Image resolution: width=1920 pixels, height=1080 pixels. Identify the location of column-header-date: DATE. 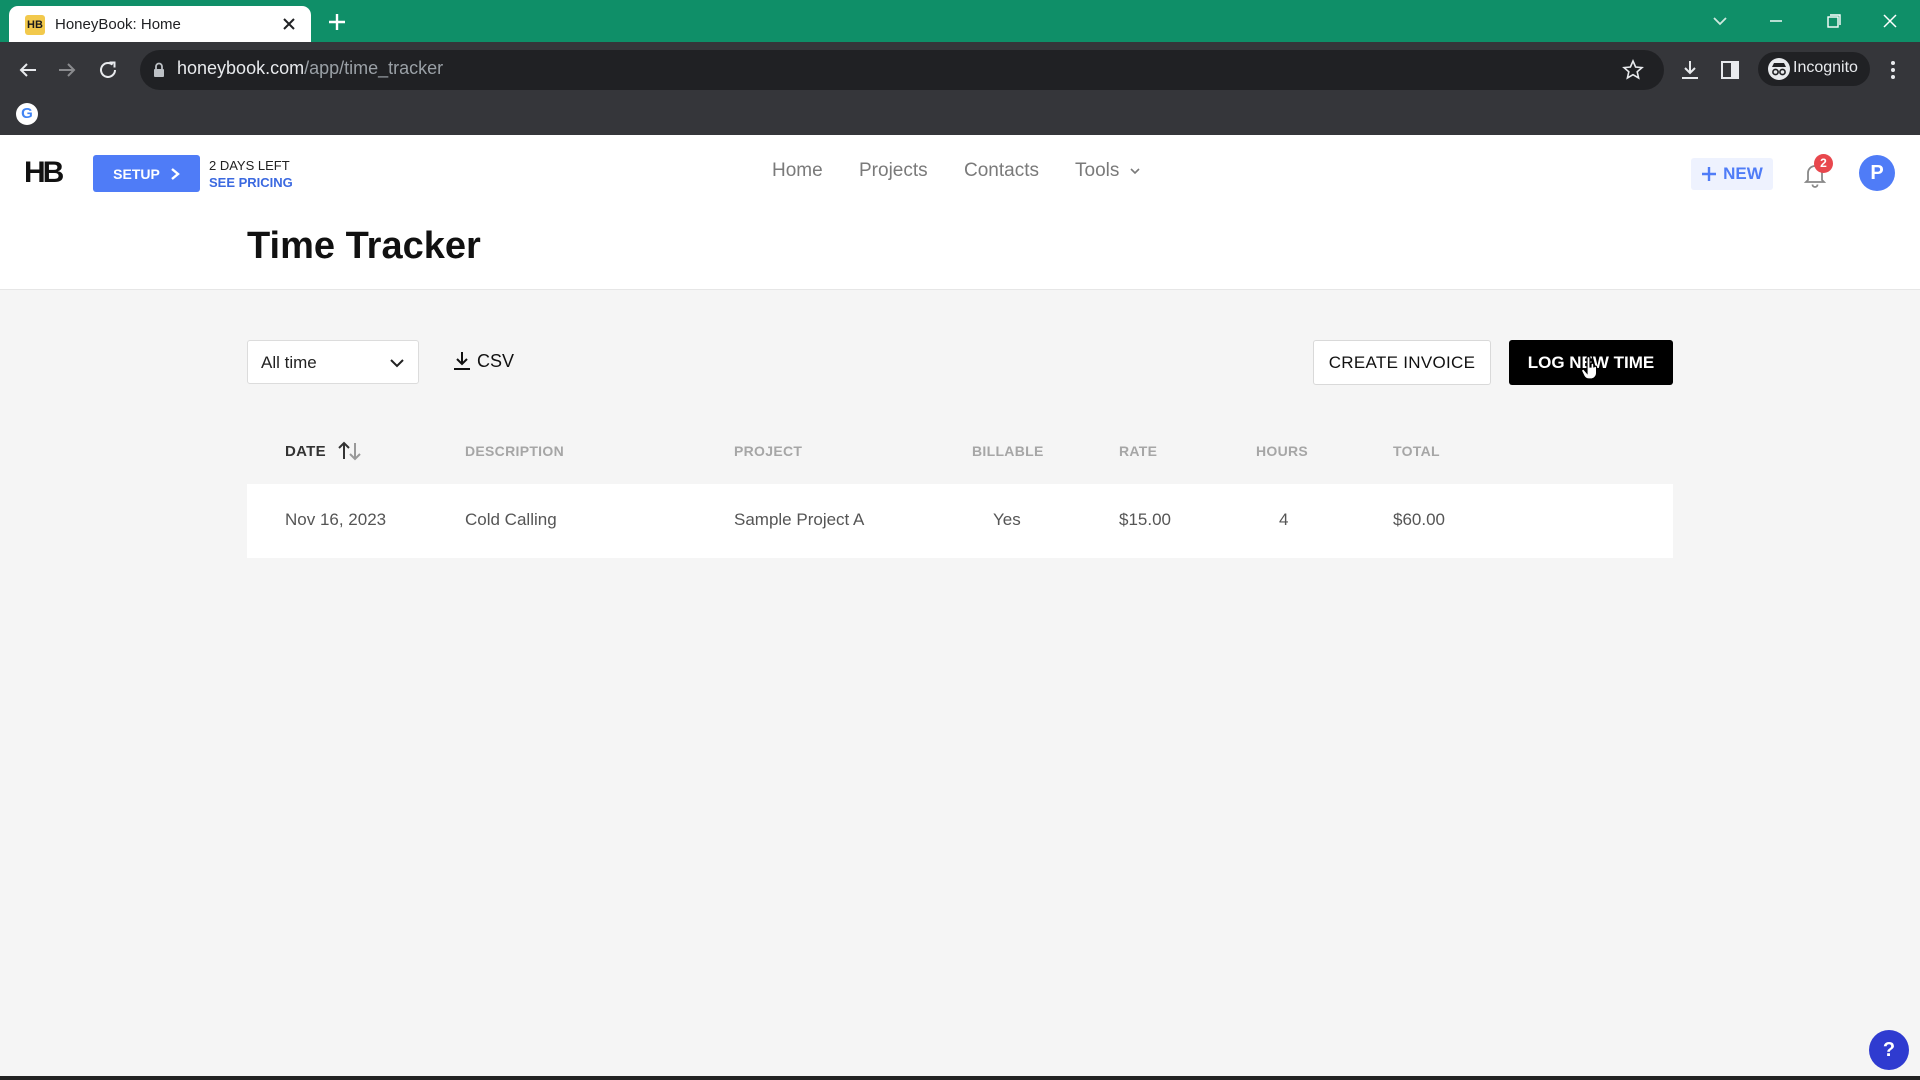
(305, 451).